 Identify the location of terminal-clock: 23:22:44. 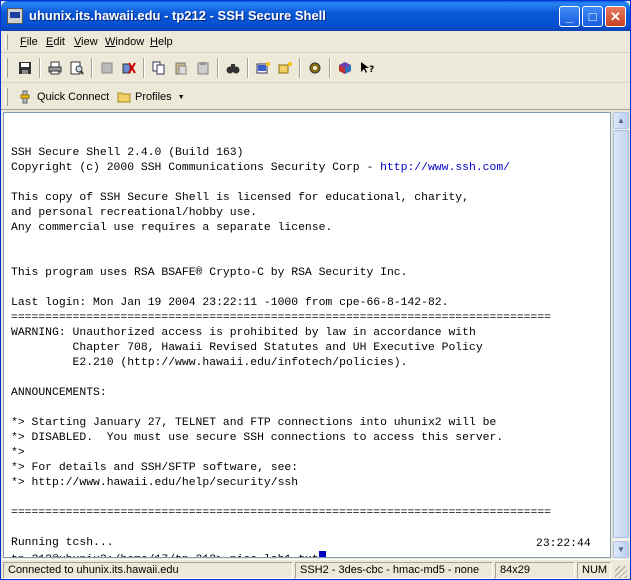
(563, 544).